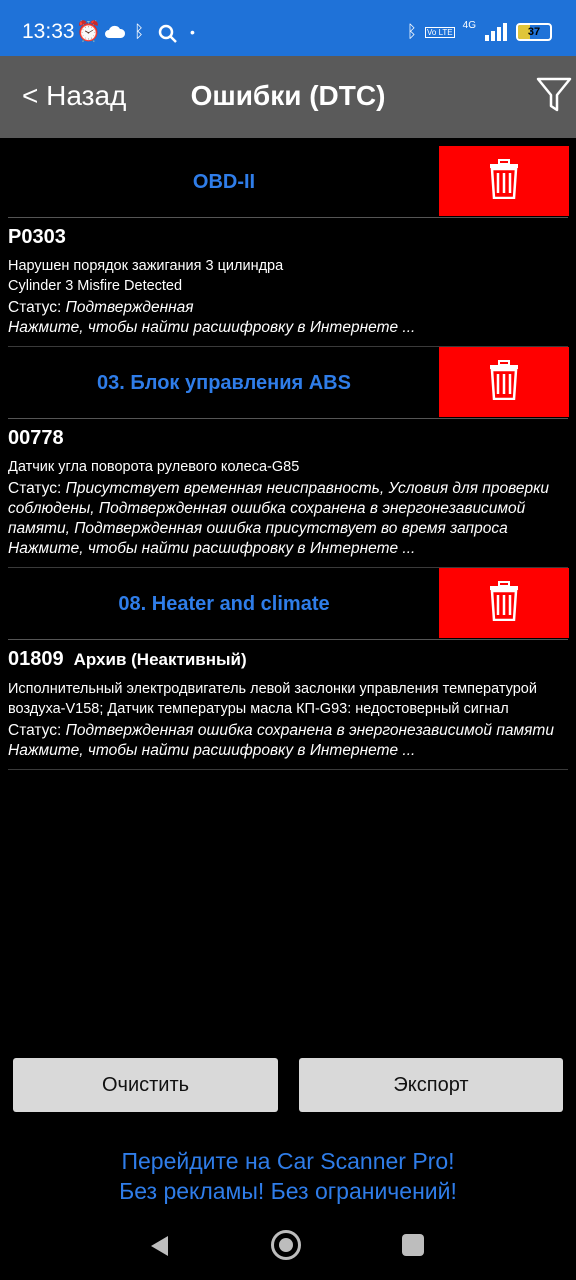  I want to click on battery-icon: 37, so click(534, 32).